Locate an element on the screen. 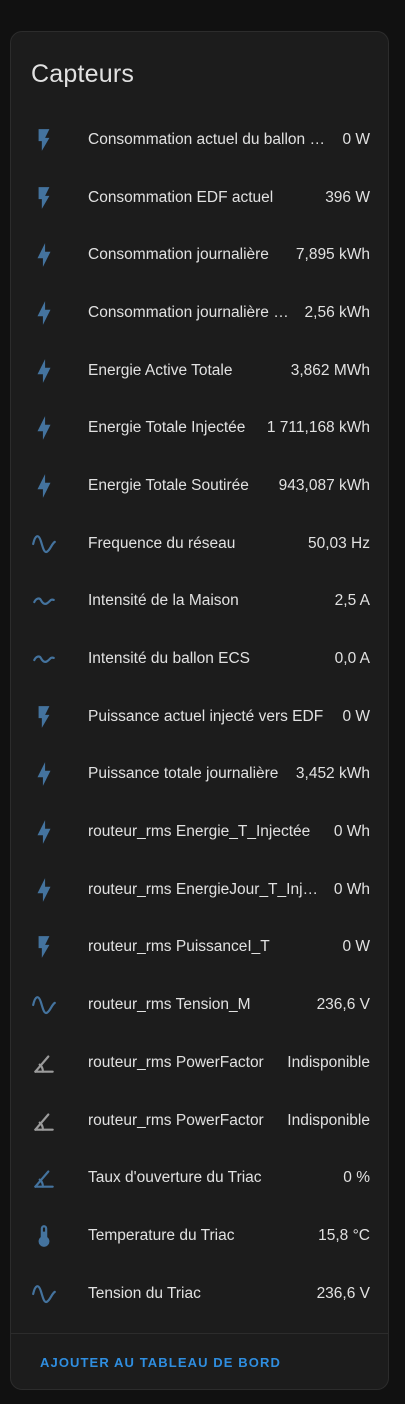 This screenshot has width=405, height=1404. sensor-value: 50,03 Hz is located at coordinates (338, 543).